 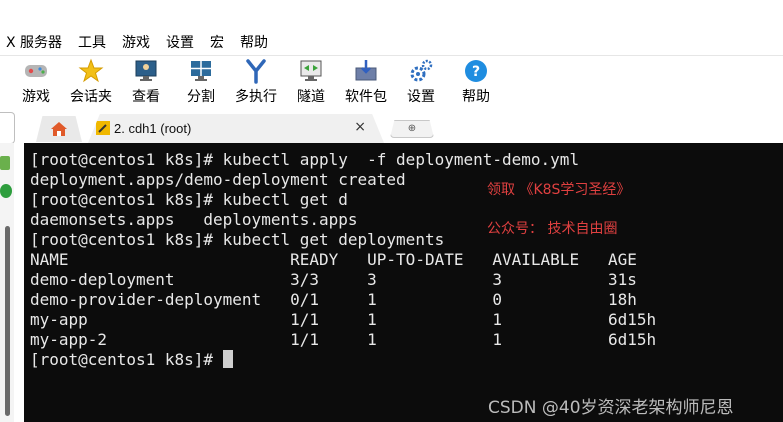 What do you see at coordinates (180, 42) in the screenshot?
I see `menu-settings: 设置` at bounding box center [180, 42].